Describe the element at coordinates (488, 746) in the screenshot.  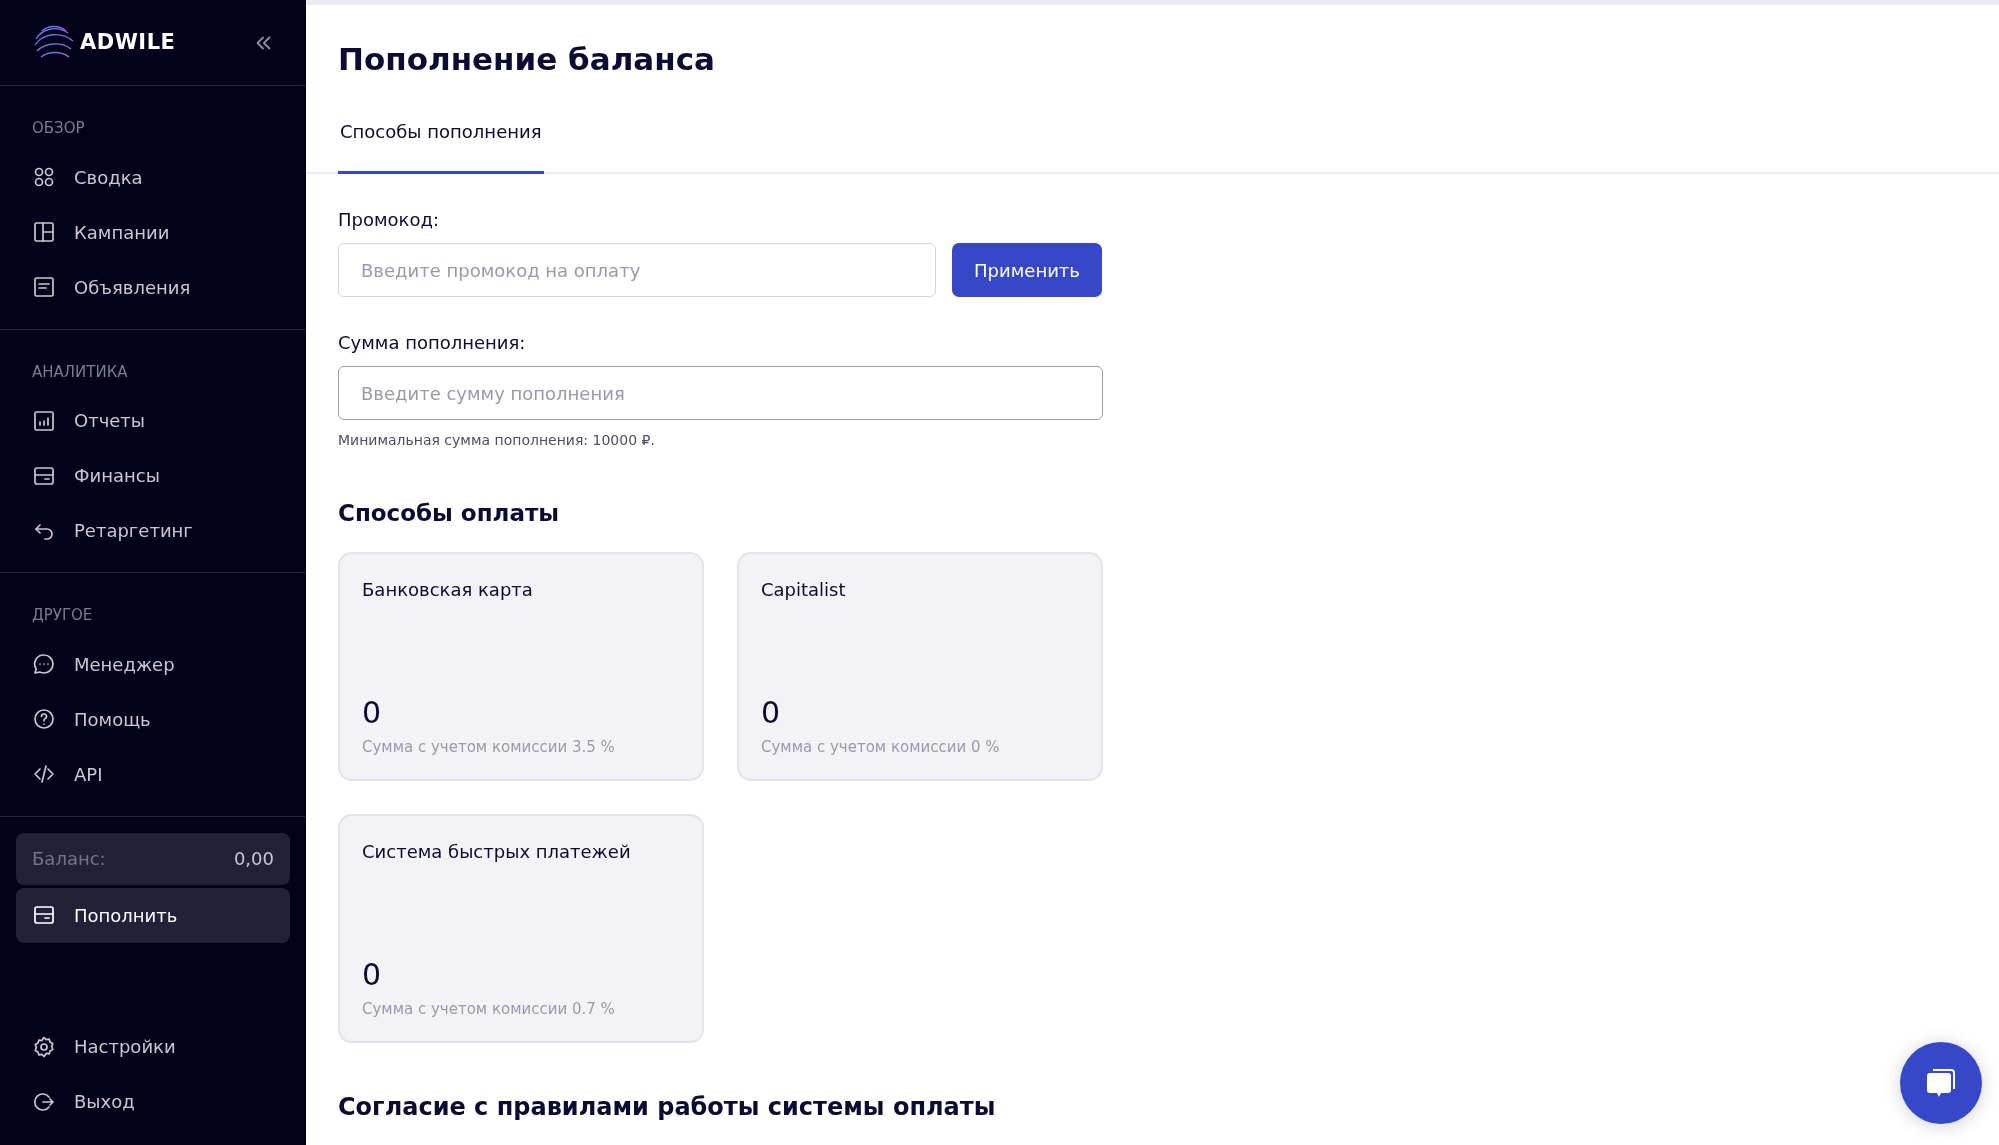
I see `commission-note: Сумма с учетом комиссии 3.5 %` at that location.